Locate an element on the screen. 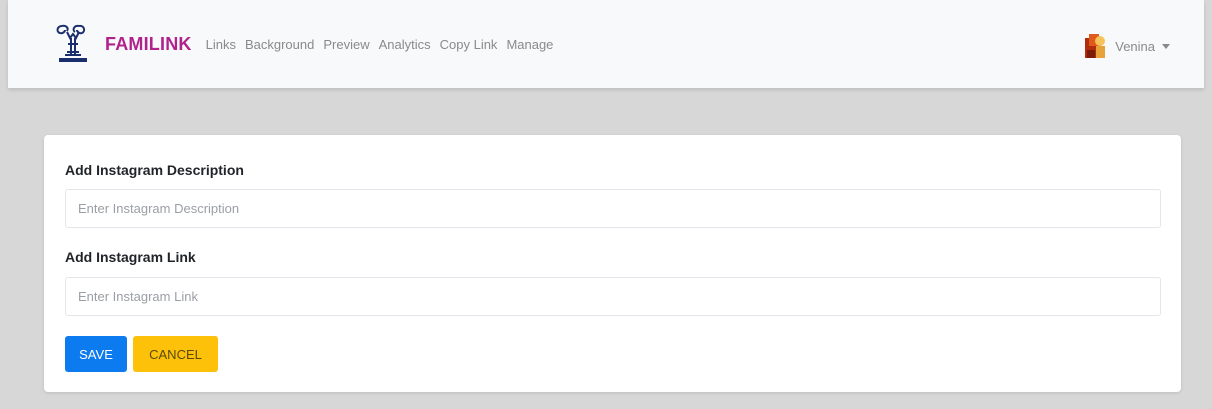  cancel-button: CANCEL is located at coordinates (175, 354).